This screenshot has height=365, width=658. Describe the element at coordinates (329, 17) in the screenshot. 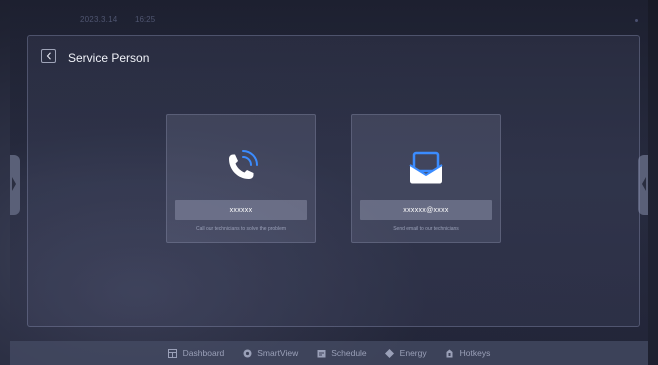

I see `status-bar: 2023.3.14 16:25` at that location.